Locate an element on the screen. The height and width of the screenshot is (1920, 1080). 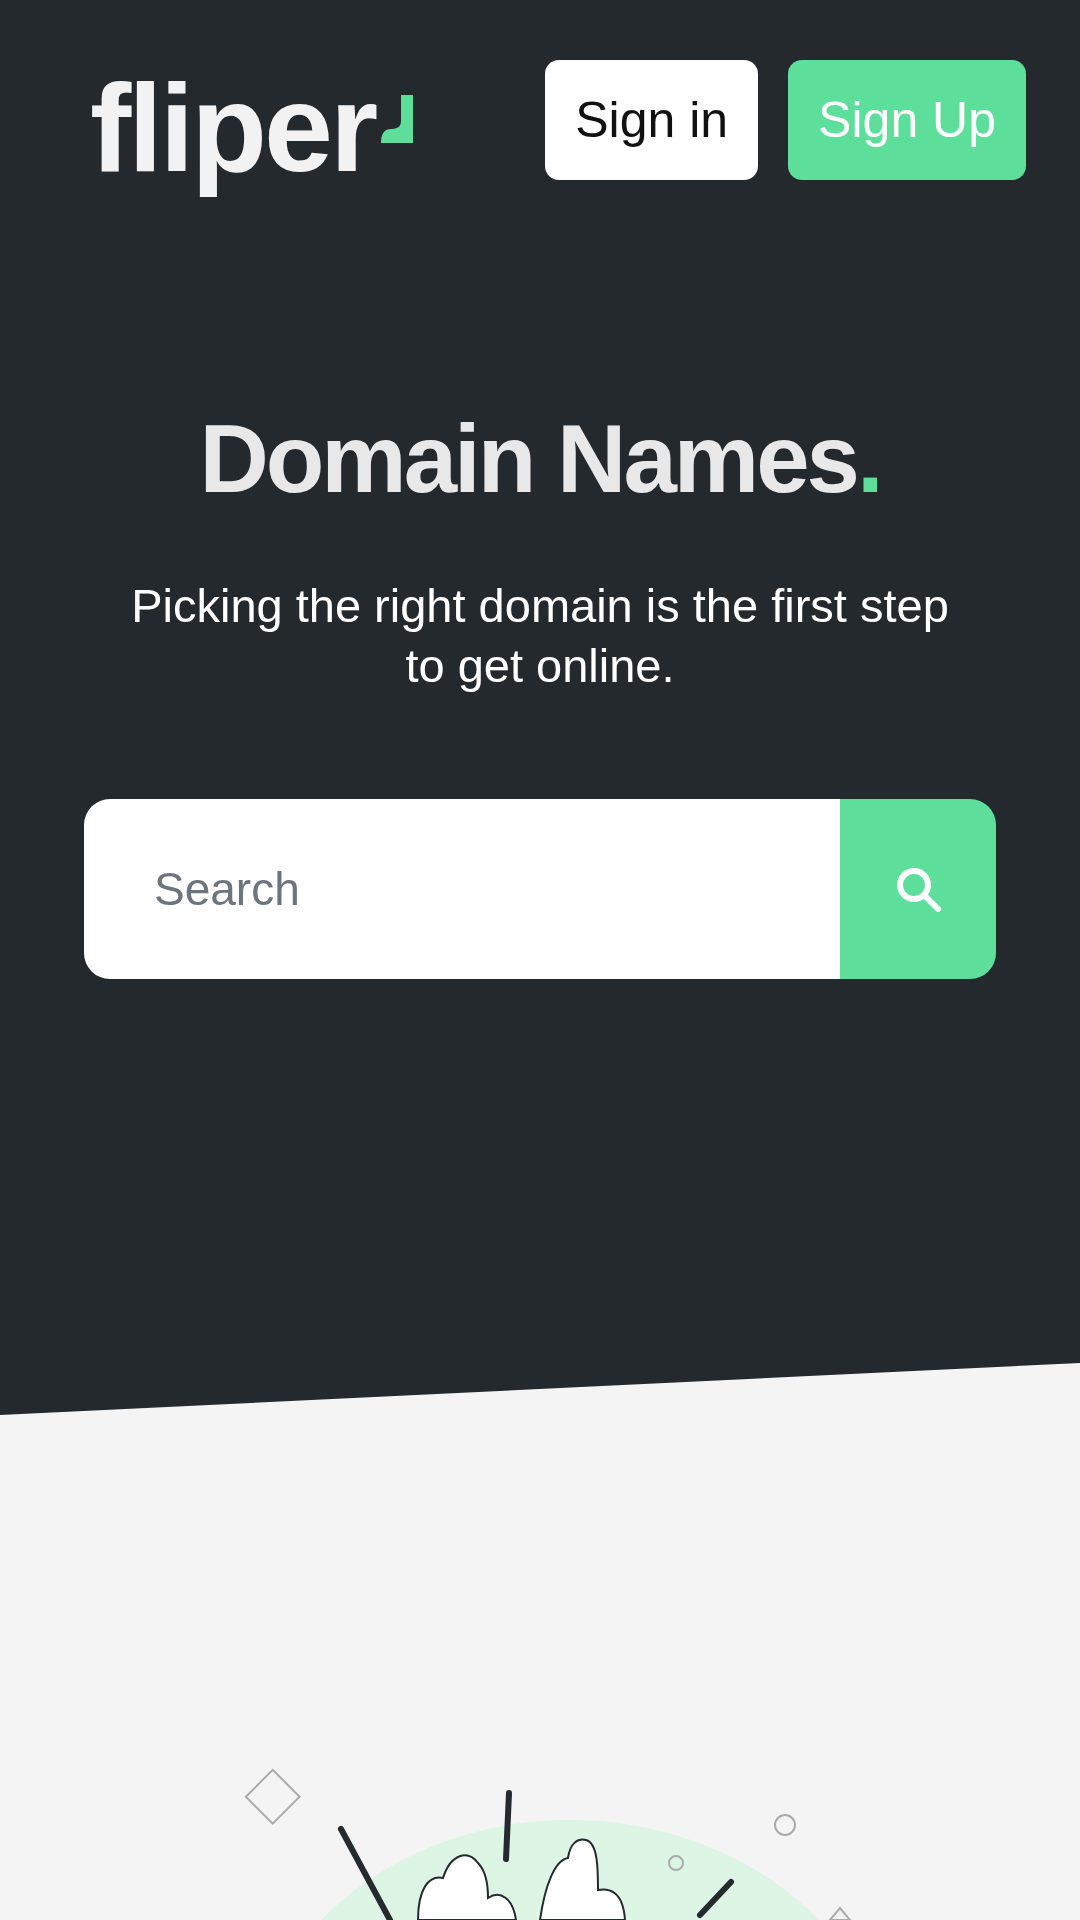
logo-text: fliper is located at coordinates (233, 128).